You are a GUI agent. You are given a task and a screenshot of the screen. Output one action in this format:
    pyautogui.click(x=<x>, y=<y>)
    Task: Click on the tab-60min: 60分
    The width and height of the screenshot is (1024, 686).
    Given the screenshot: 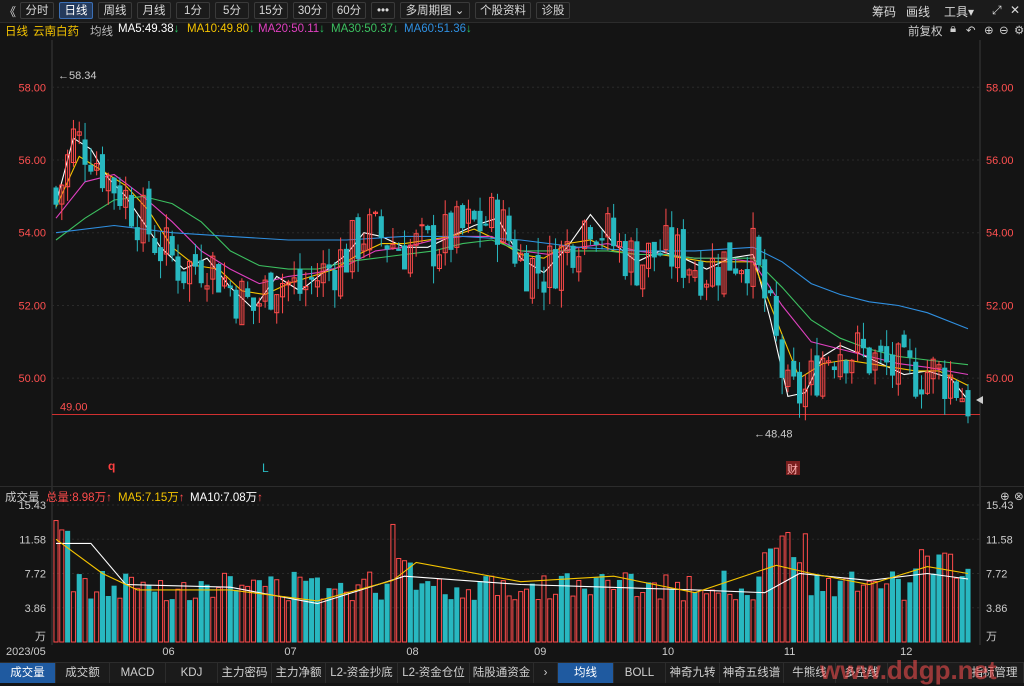 What is the action you would take?
    pyautogui.click(x=349, y=10)
    